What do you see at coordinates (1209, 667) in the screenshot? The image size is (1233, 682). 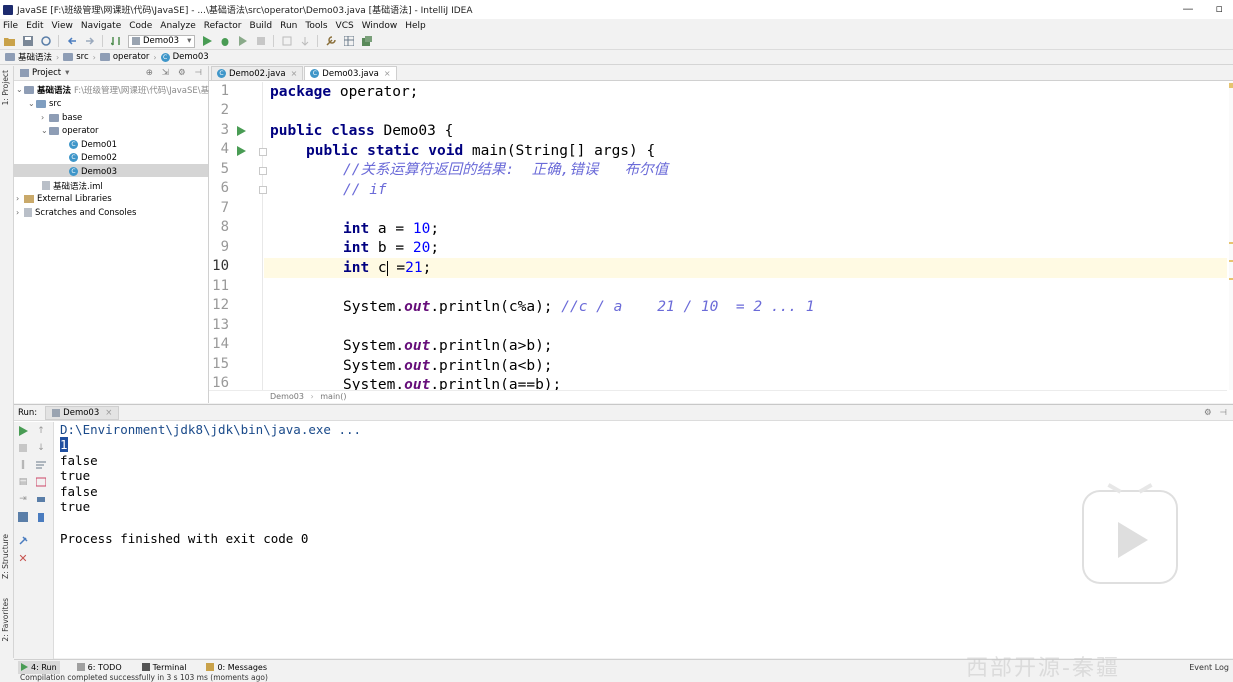 I see `event-log-button: Event Log` at bounding box center [1209, 667].